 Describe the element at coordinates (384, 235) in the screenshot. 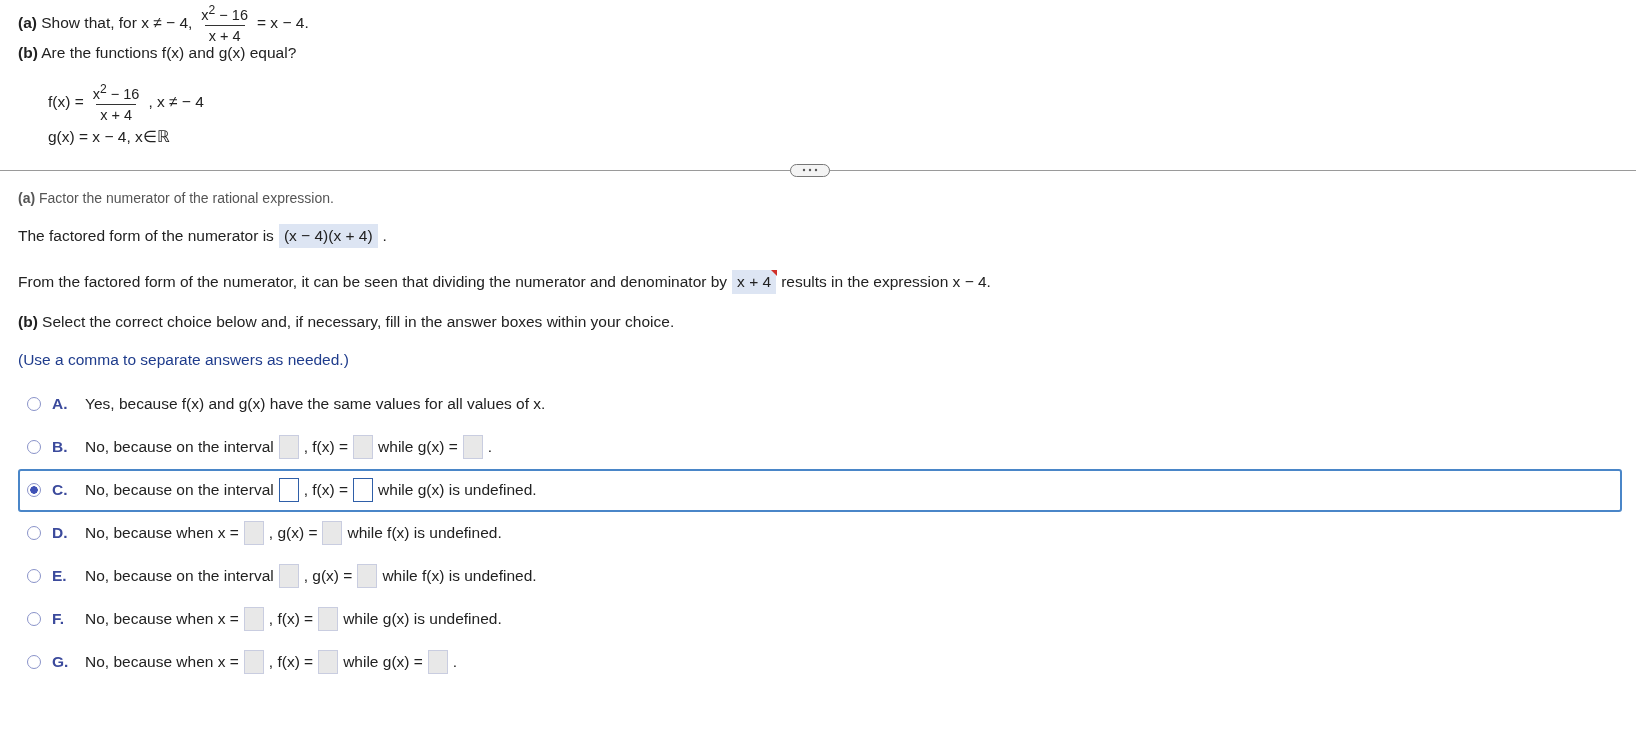

I see `punctuation: .` at that location.